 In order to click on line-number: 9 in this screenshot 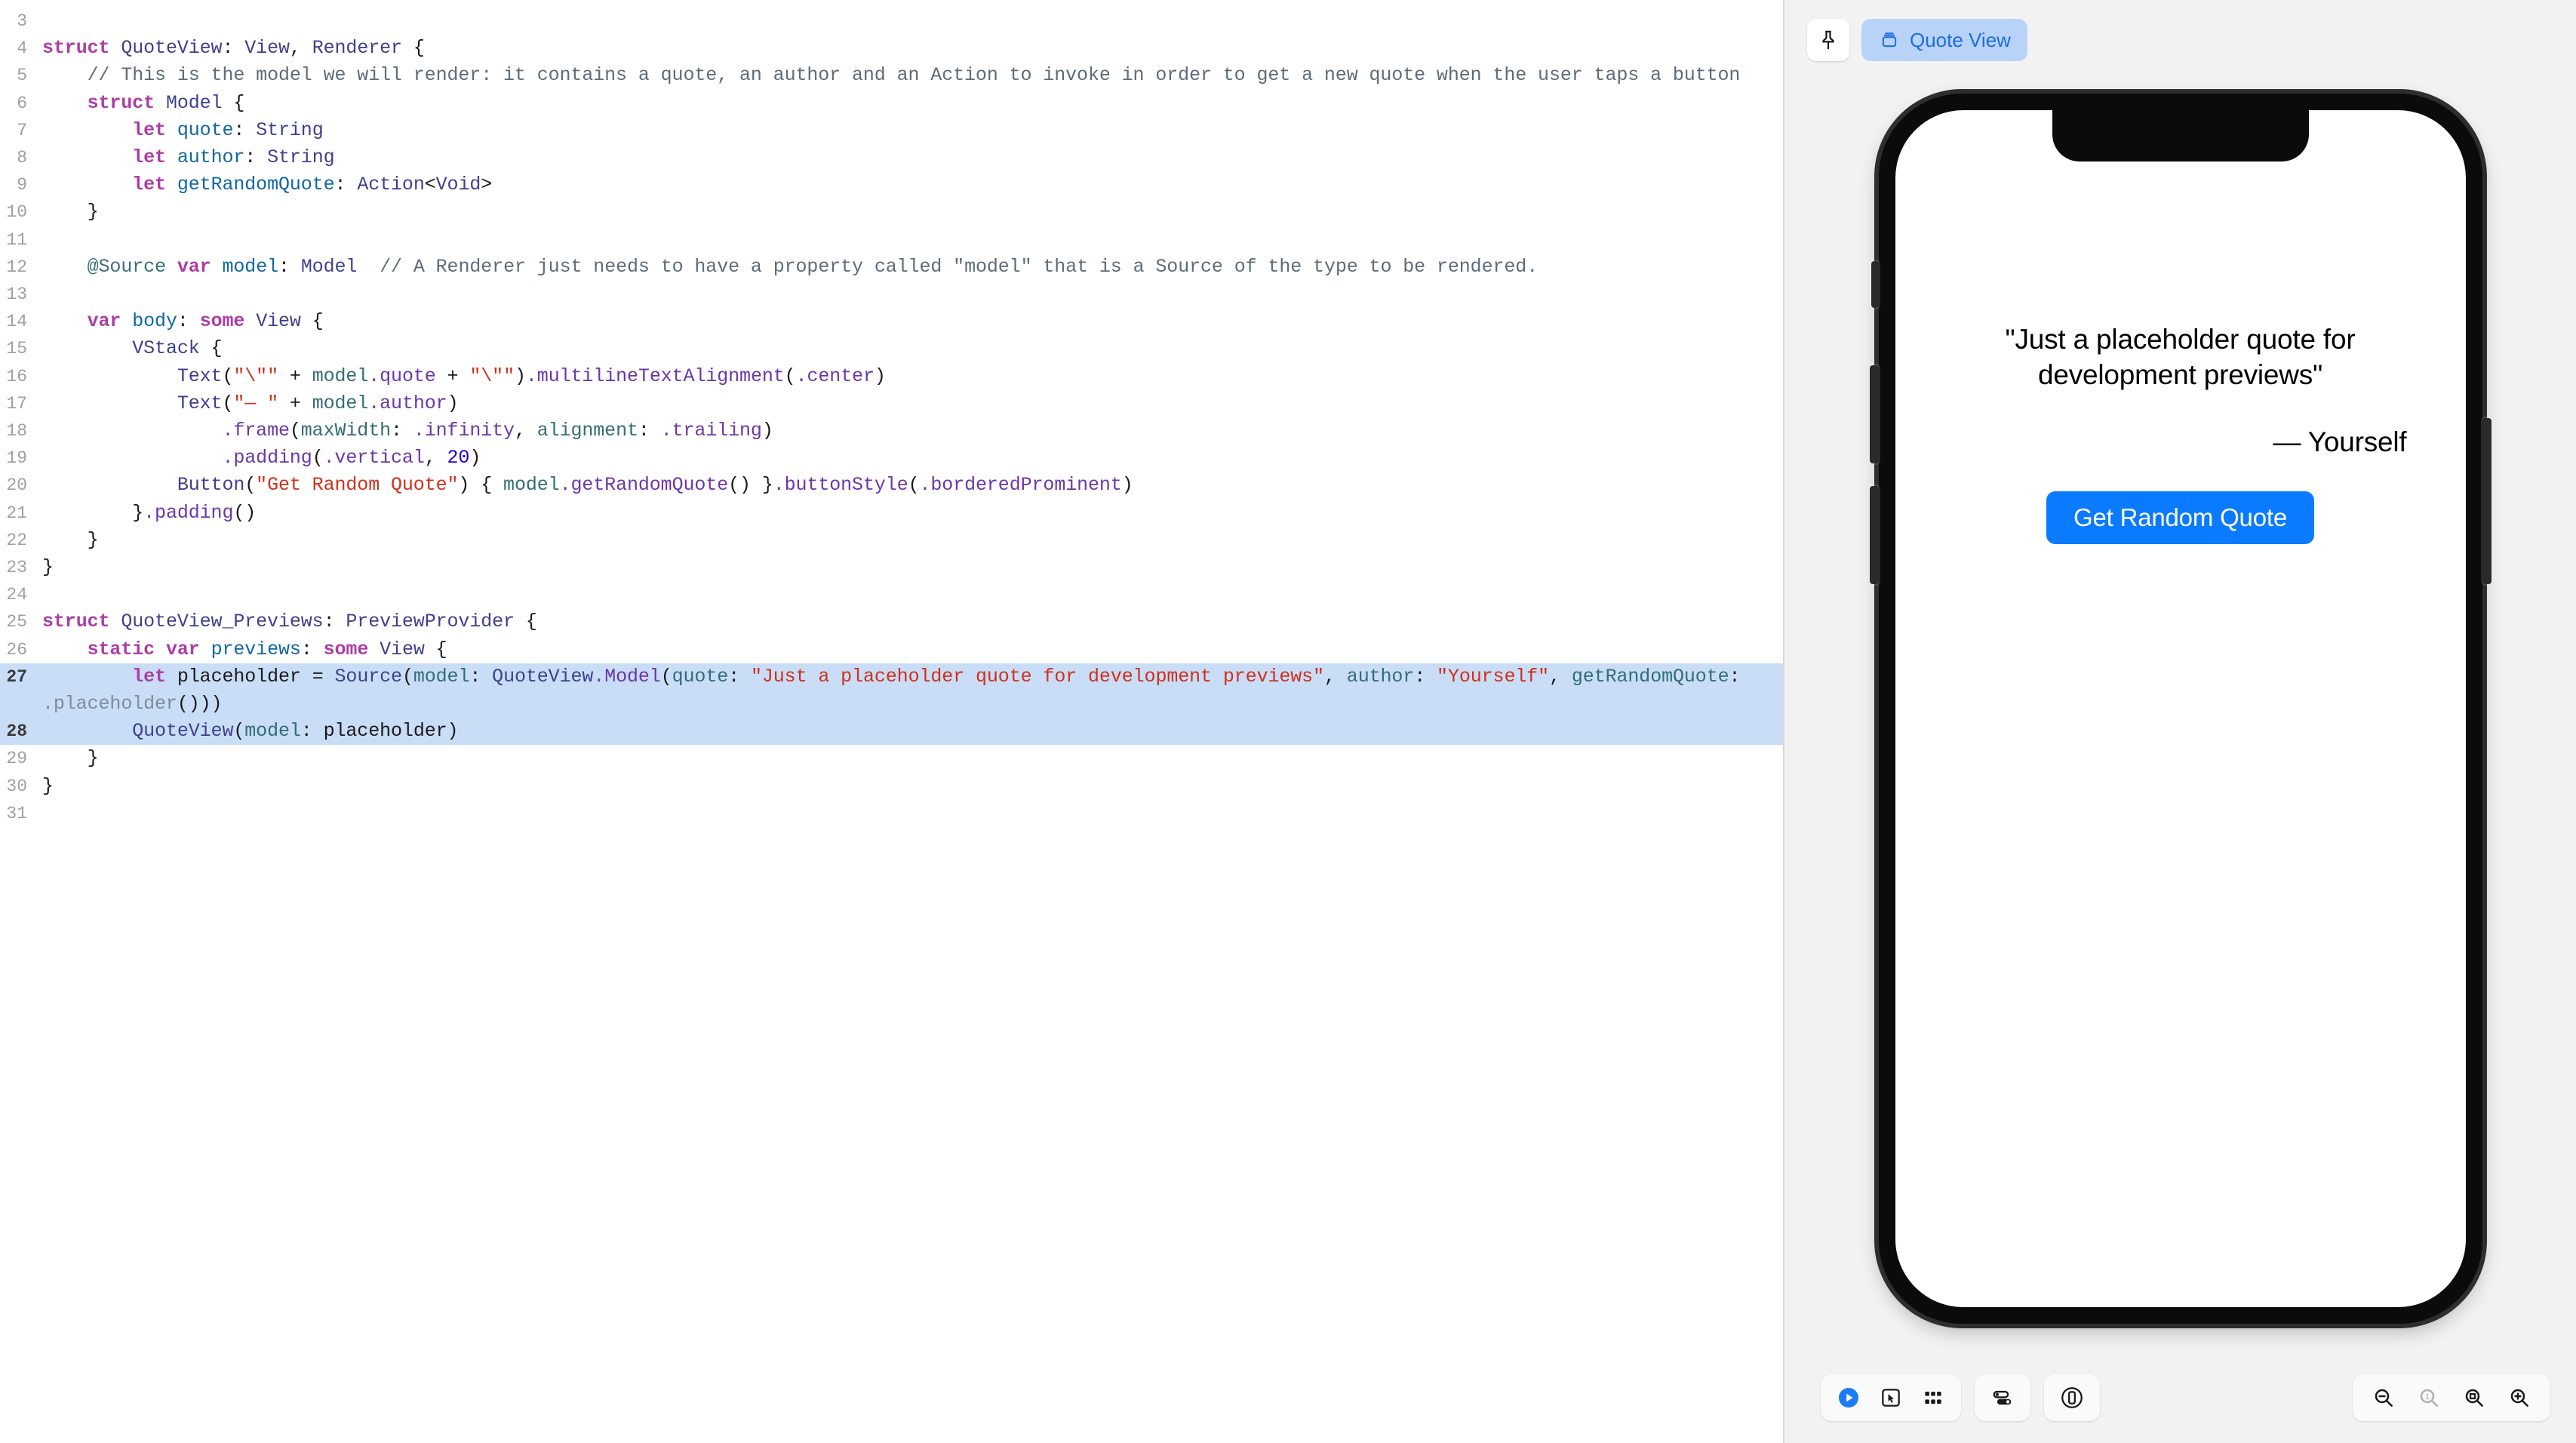, I will do `click(17, 184)`.